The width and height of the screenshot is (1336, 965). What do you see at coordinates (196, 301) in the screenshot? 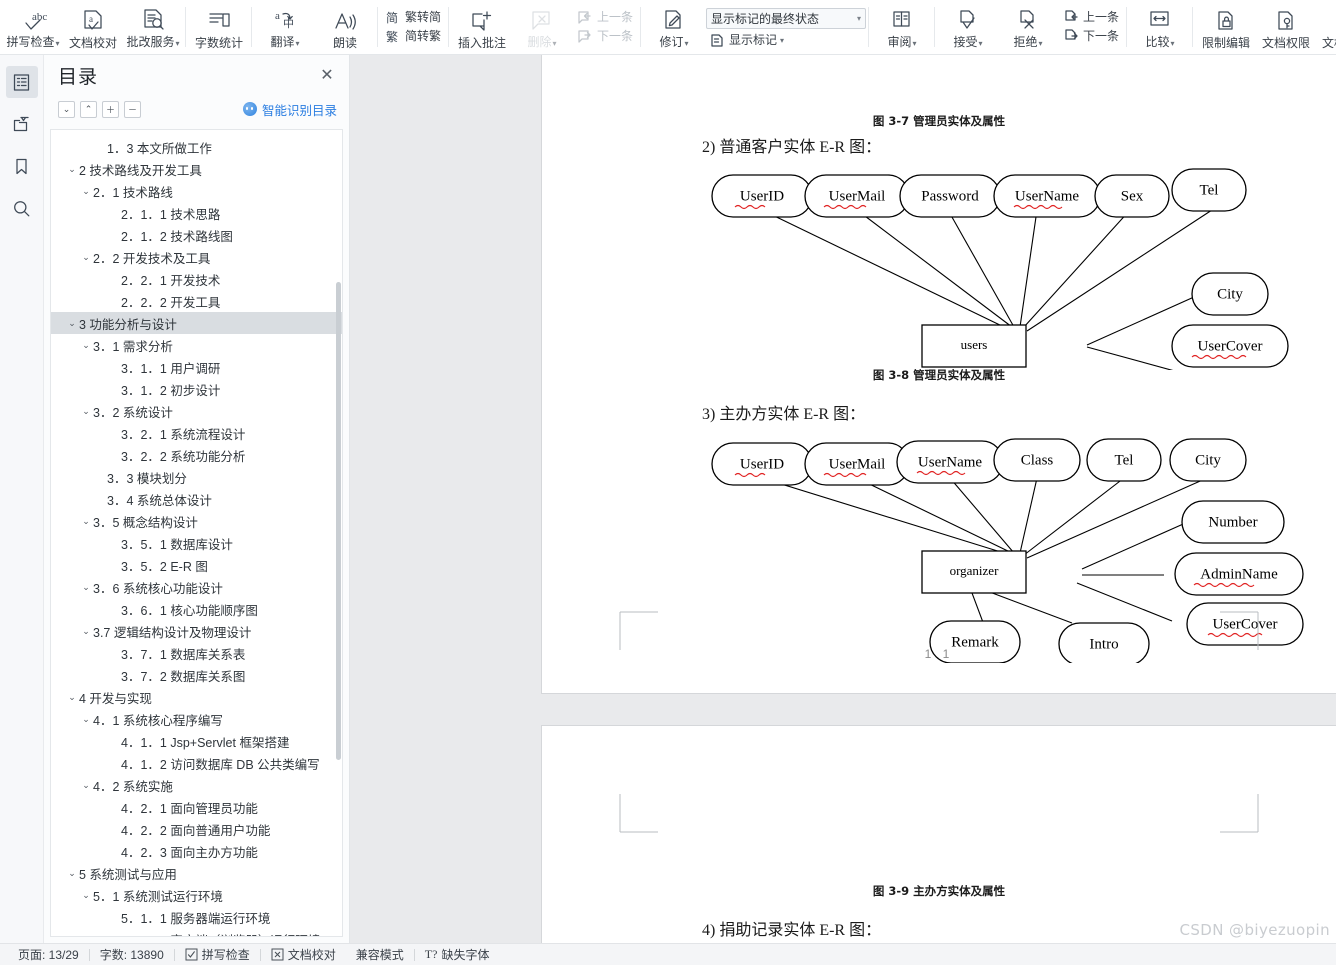
I see `toc-item: 2．2．2 开发工具` at bounding box center [196, 301].